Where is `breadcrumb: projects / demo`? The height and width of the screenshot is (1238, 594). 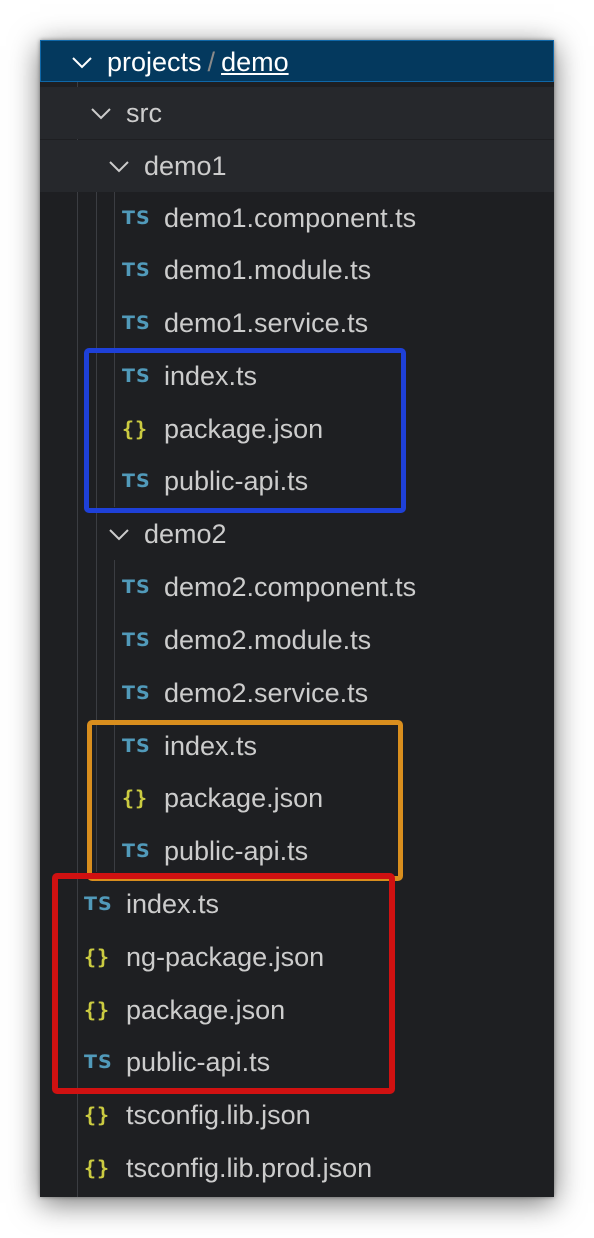 breadcrumb: projects / demo is located at coordinates (198, 62).